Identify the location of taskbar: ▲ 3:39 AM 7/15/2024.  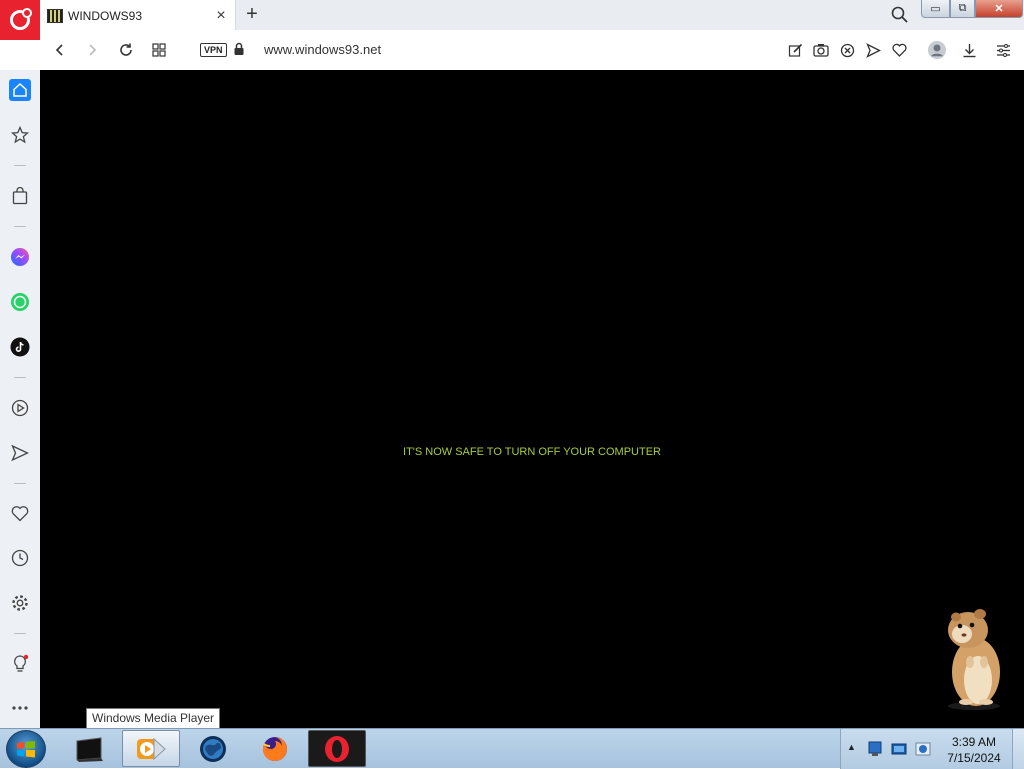
(512, 748).